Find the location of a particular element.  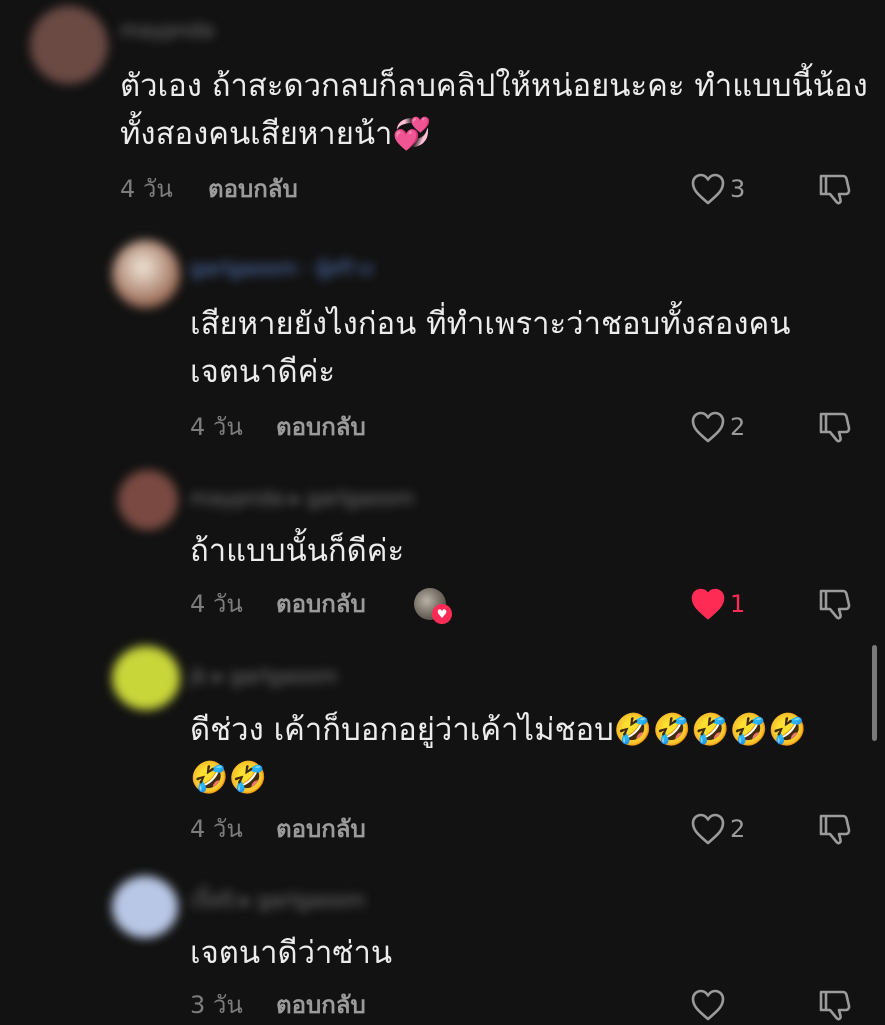

like-count: 3 is located at coordinates (738, 189).